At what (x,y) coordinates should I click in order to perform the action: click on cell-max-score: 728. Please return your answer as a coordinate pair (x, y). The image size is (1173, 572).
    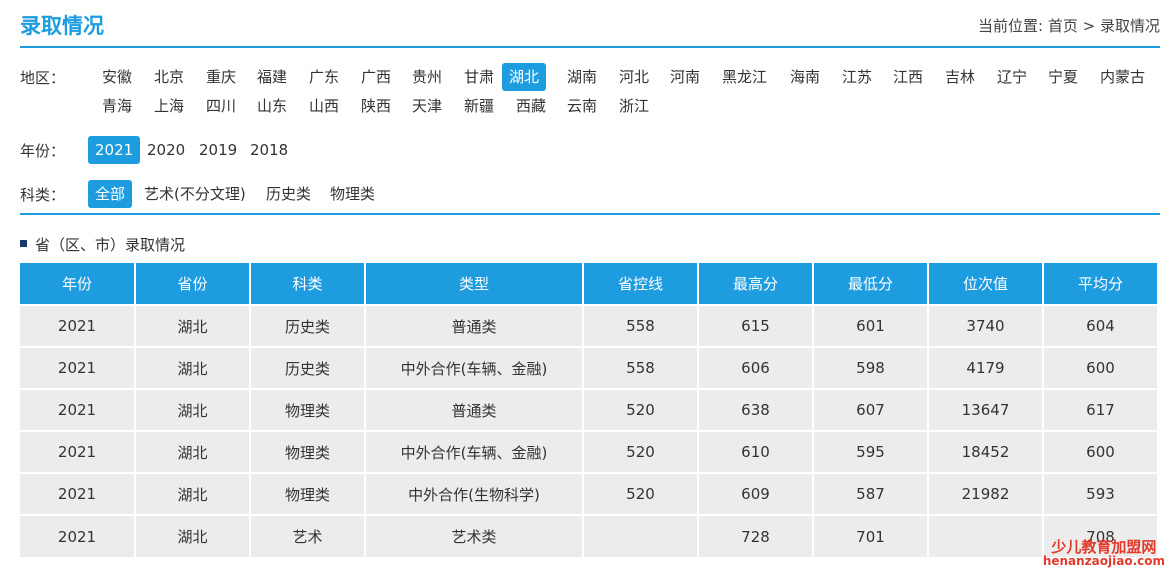
    Looking at the image, I should click on (756, 535).